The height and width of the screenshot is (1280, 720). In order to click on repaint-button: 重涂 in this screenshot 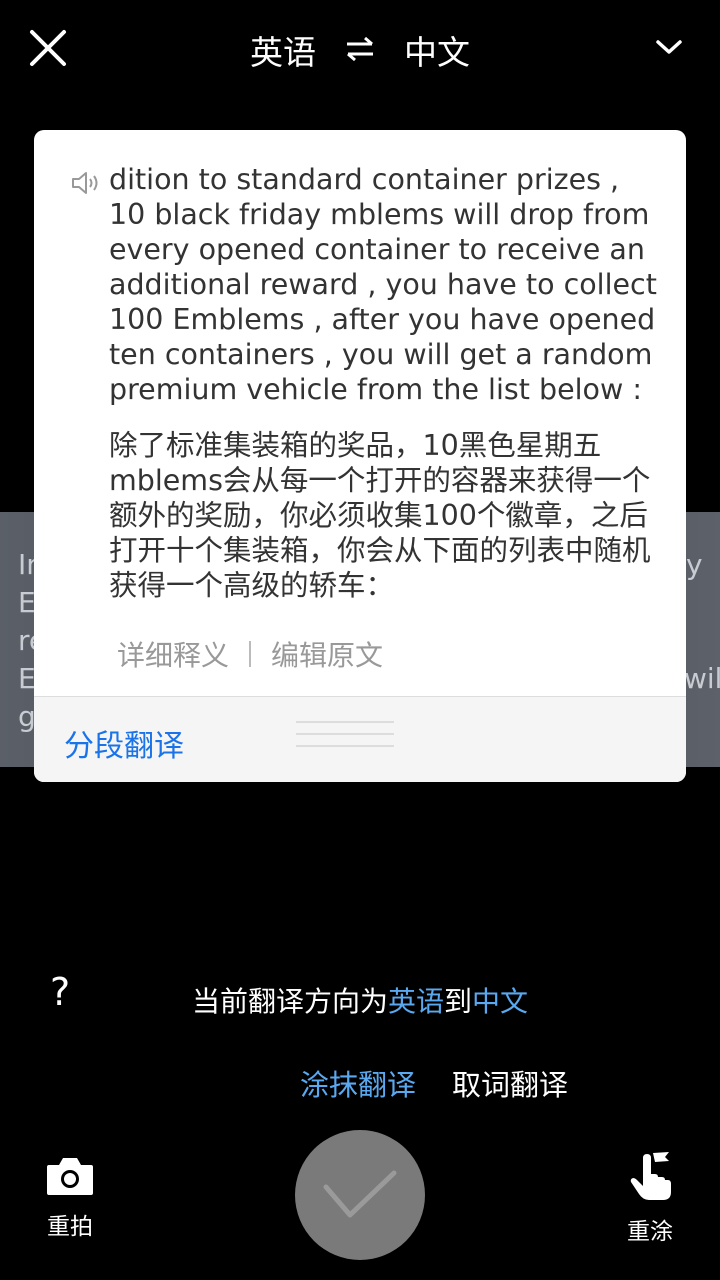, I will do `click(650, 1198)`.